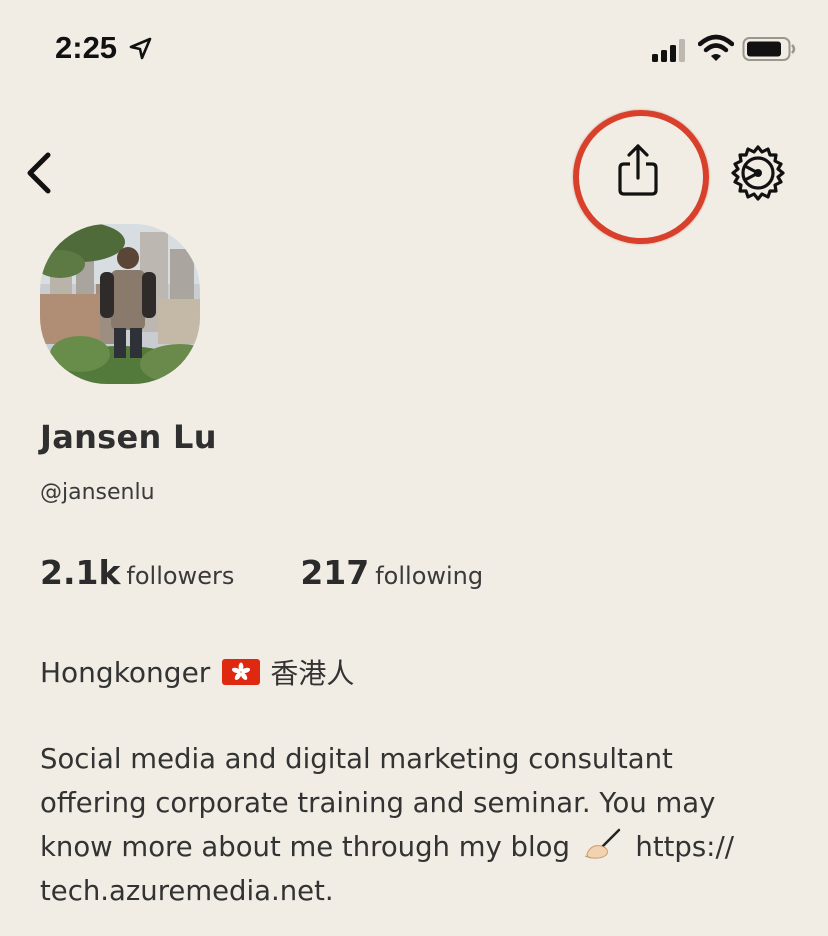  What do you see at coordinates (241, 672) in the screenshot?
I see `hong-kong-flag-icon` at bounding box center [241, 672].